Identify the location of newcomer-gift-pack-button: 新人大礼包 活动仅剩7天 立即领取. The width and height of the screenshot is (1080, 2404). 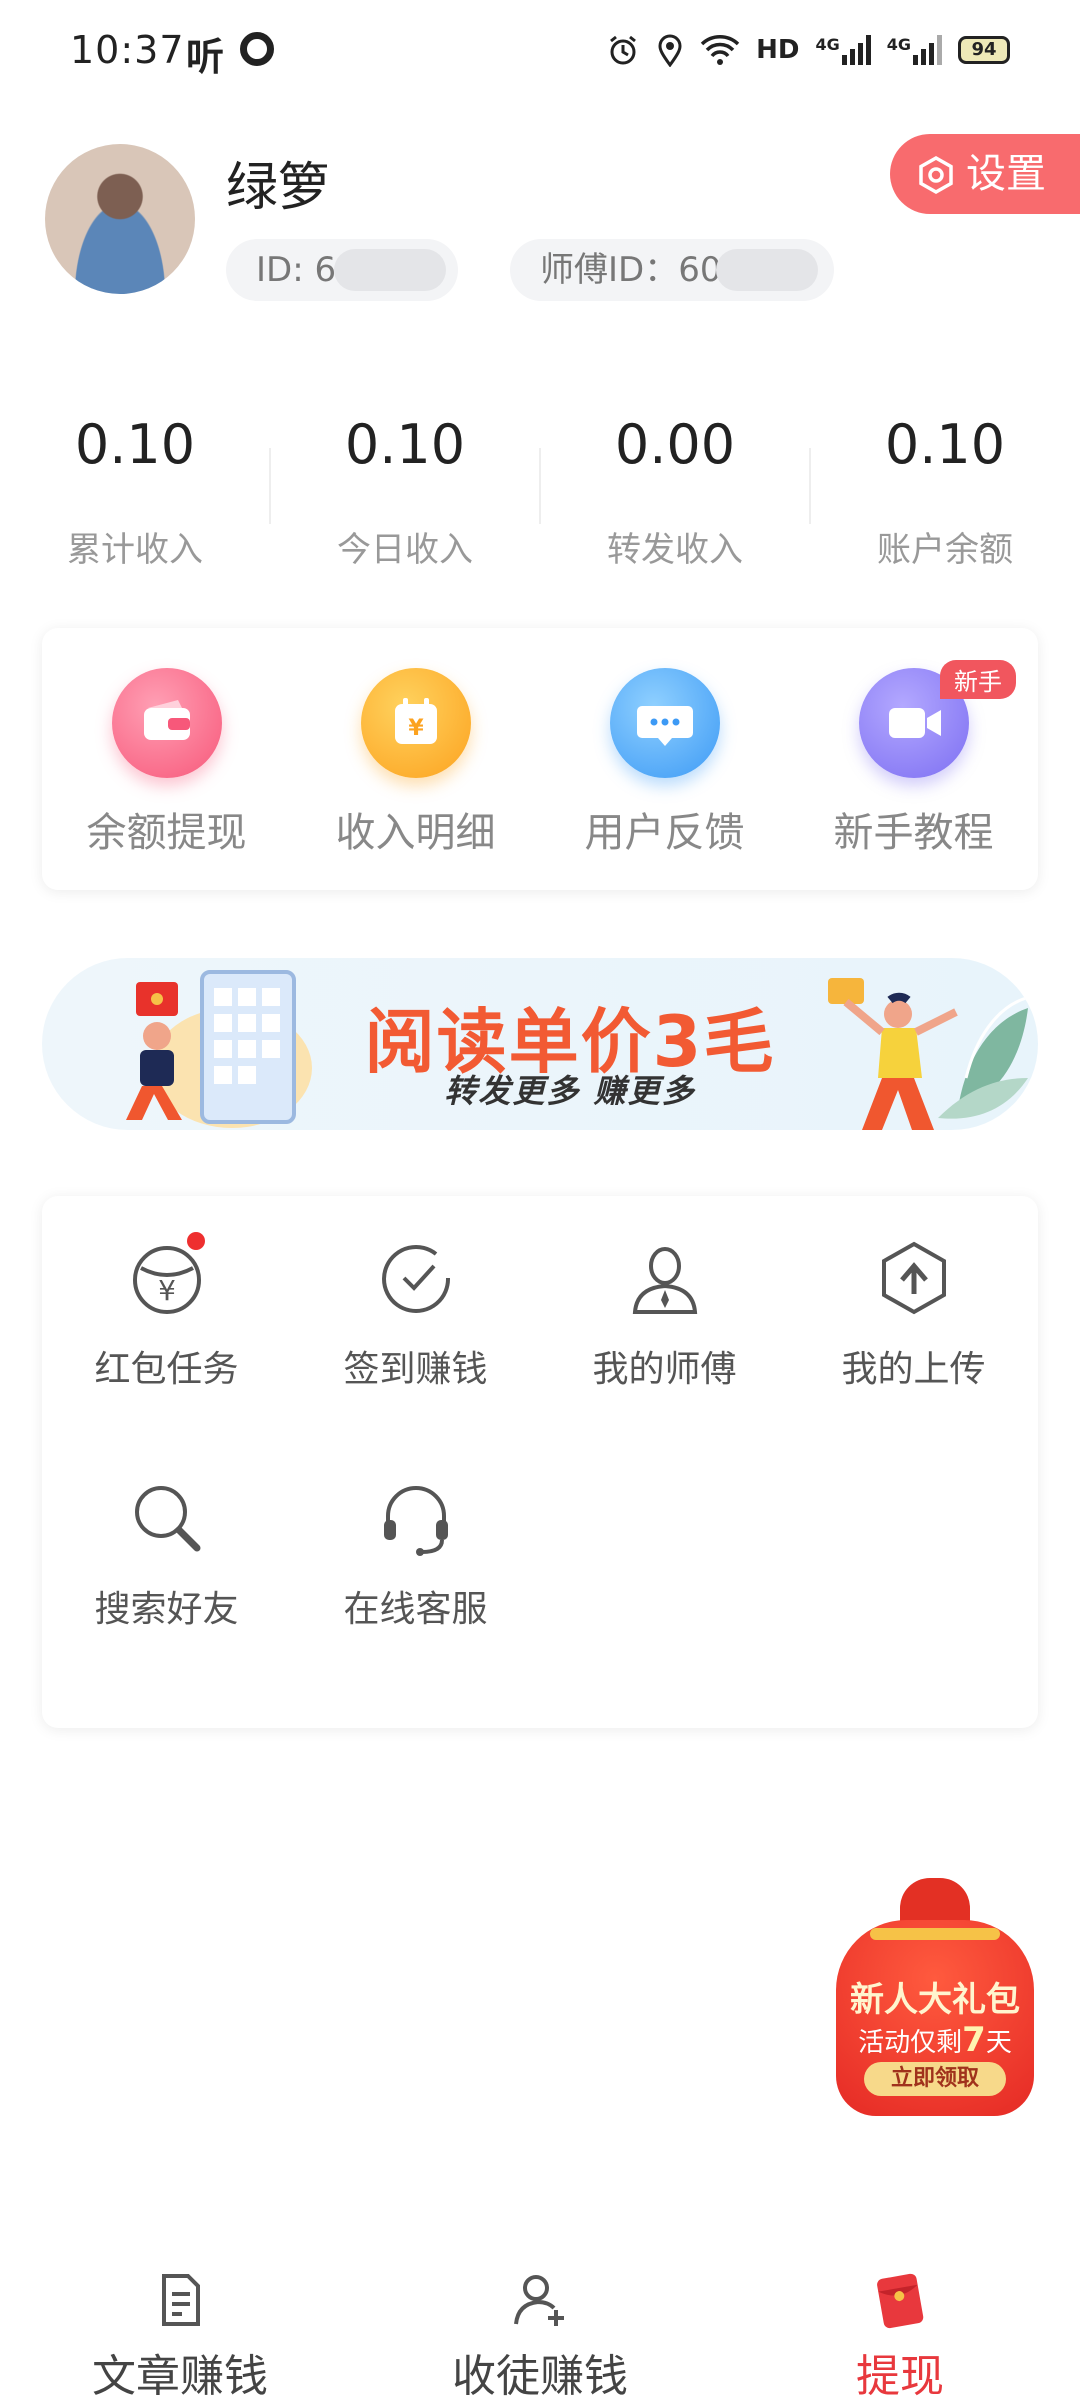
(935, 1995).